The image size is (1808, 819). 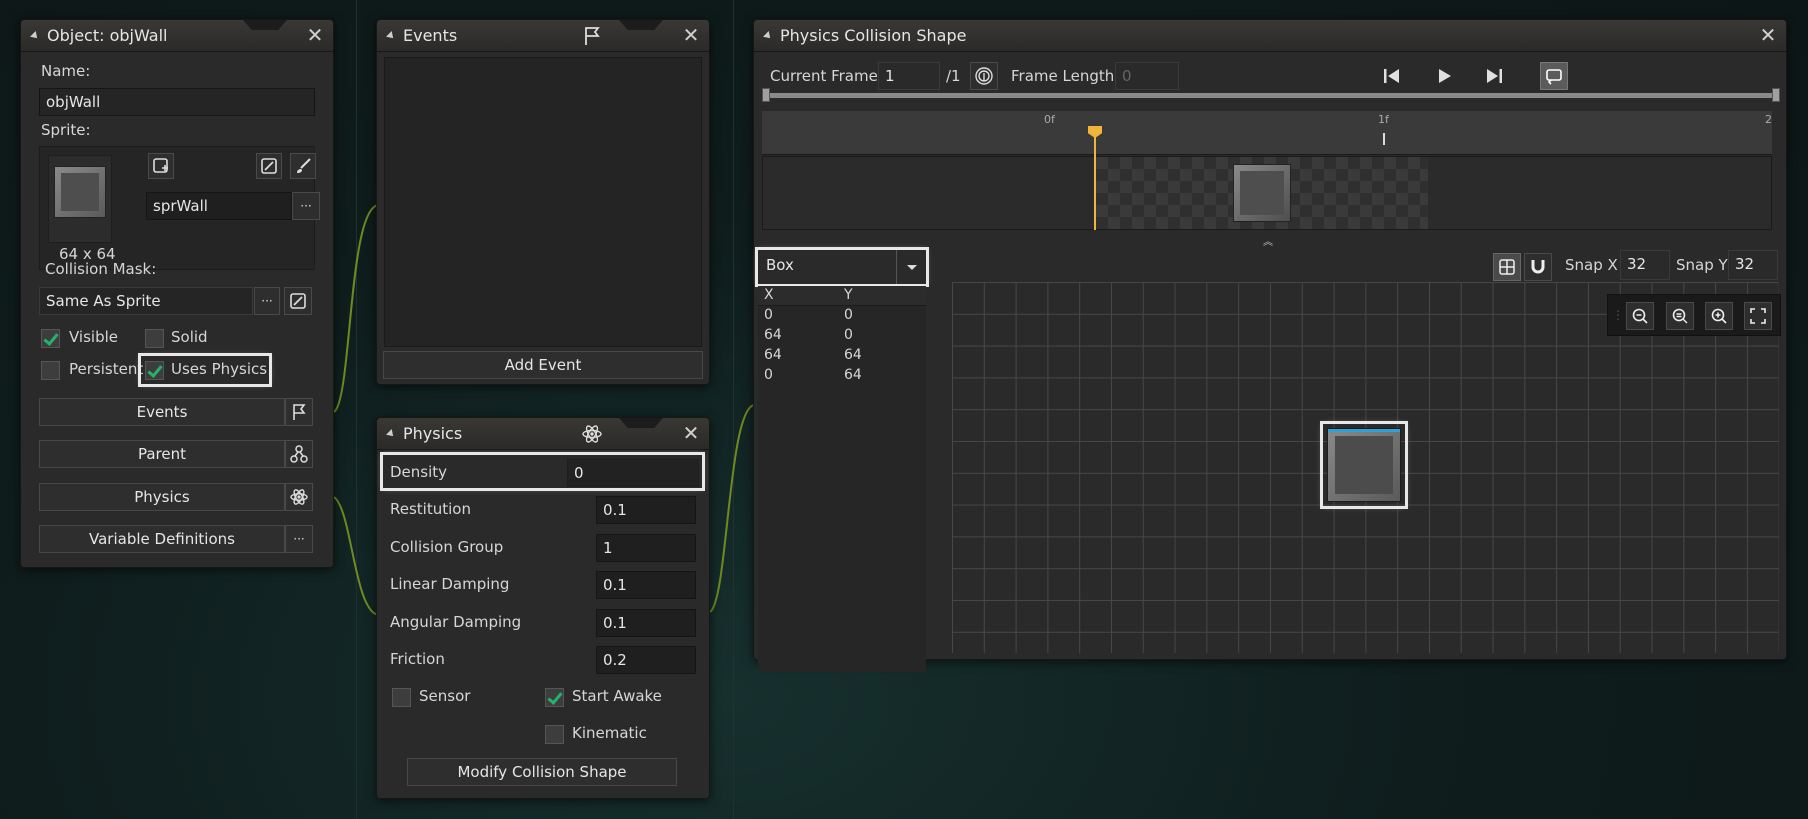 I want to click on brush-icon, so click(x=304, y=165).